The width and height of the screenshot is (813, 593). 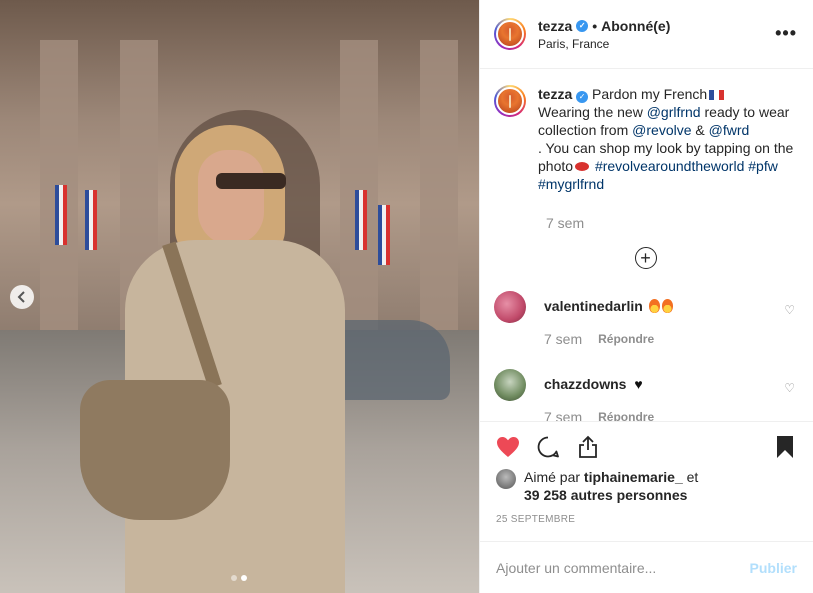 I want to click on add-comment-bar: Publier, so click(x=646, y=567).